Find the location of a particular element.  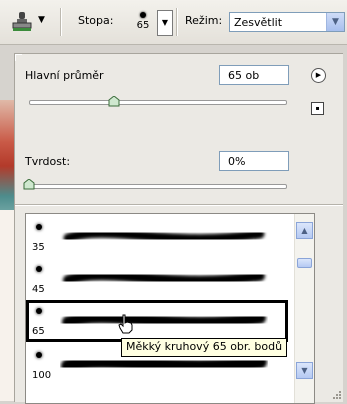

brush-picker-button: ▼ is located at coordinates (165, 23).